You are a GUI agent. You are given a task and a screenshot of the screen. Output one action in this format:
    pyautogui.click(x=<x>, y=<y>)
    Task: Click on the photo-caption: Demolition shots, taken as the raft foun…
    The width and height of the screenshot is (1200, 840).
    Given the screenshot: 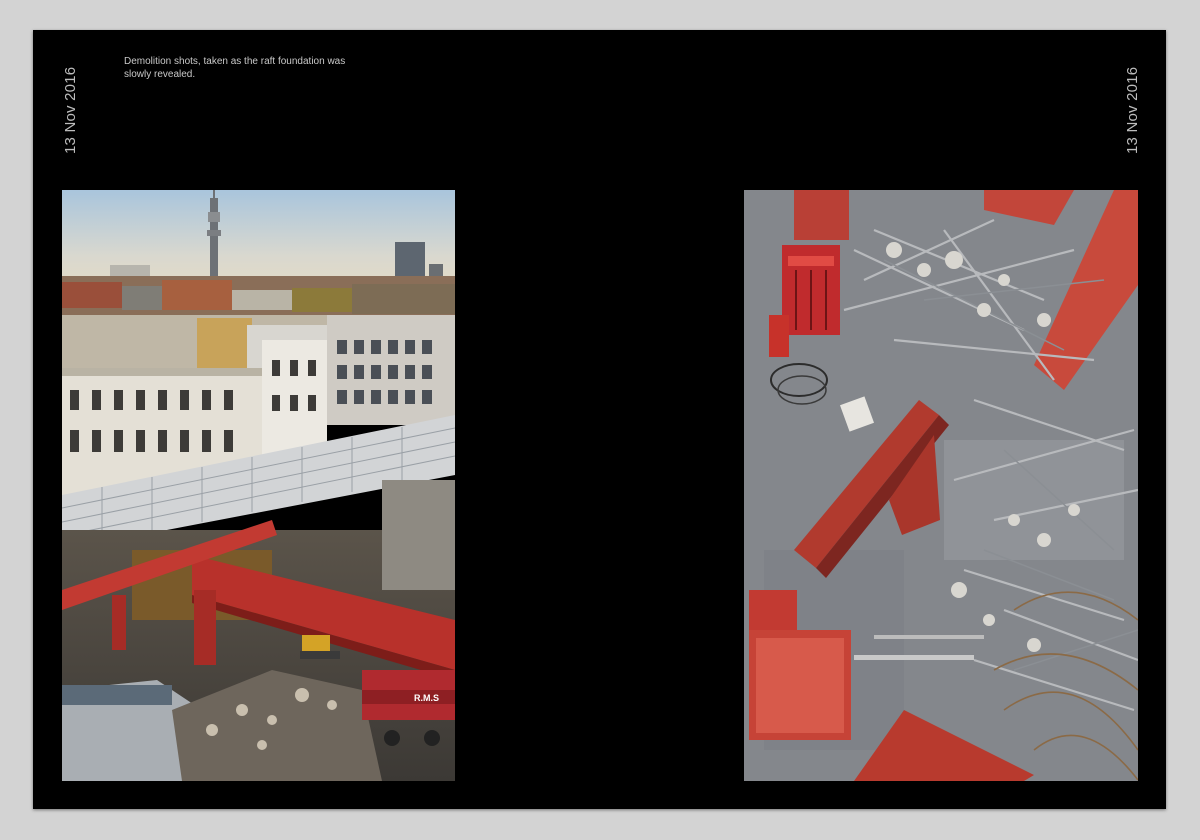 What is the action you would take?
    pyautogui.click(x=235, y=68)
    